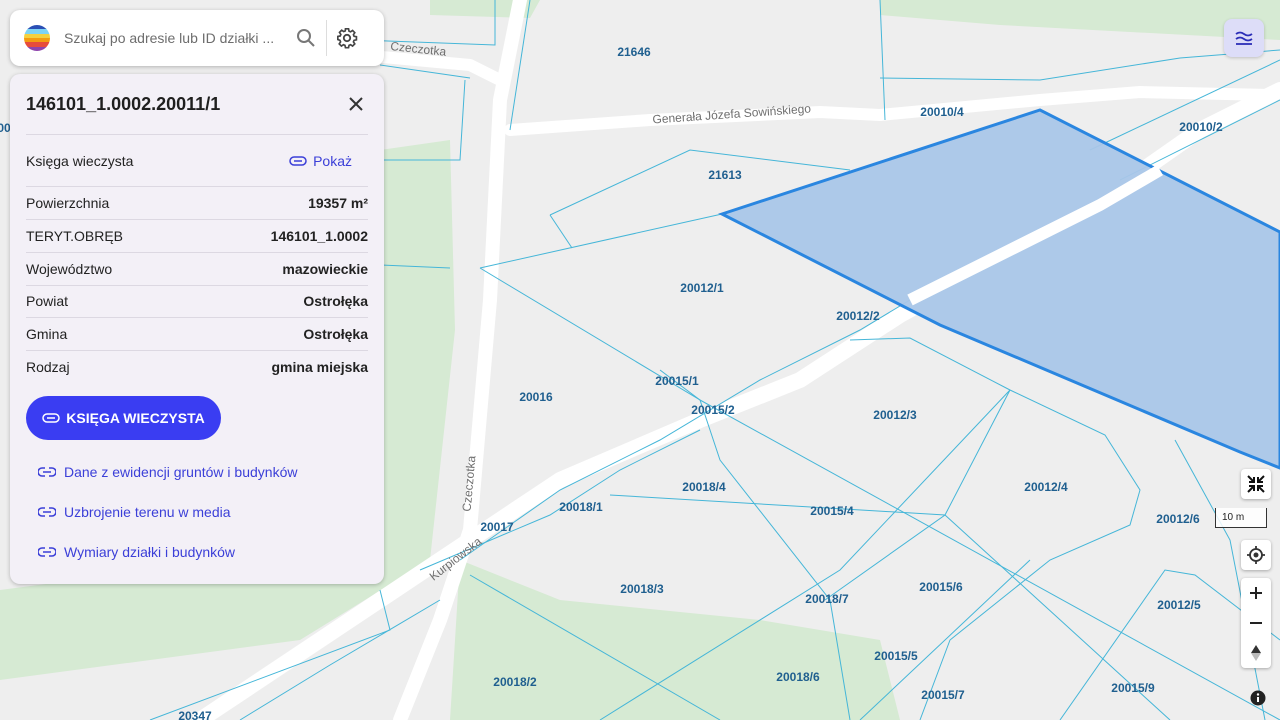  What do you see at coordinates (197, 236) in the screenshot?
I see `info-row: TERYT.OBRĘB 146101_1.0002` at bounding box center [197, 236].